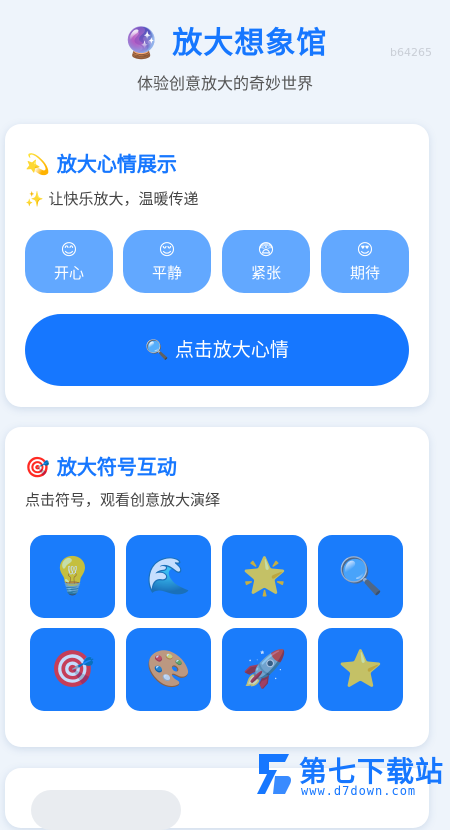  What do you see at coordinates (359, 791) in the screenshot?
I see `site-logo-url: www.d7down.com` at bounding box center [359, 791].